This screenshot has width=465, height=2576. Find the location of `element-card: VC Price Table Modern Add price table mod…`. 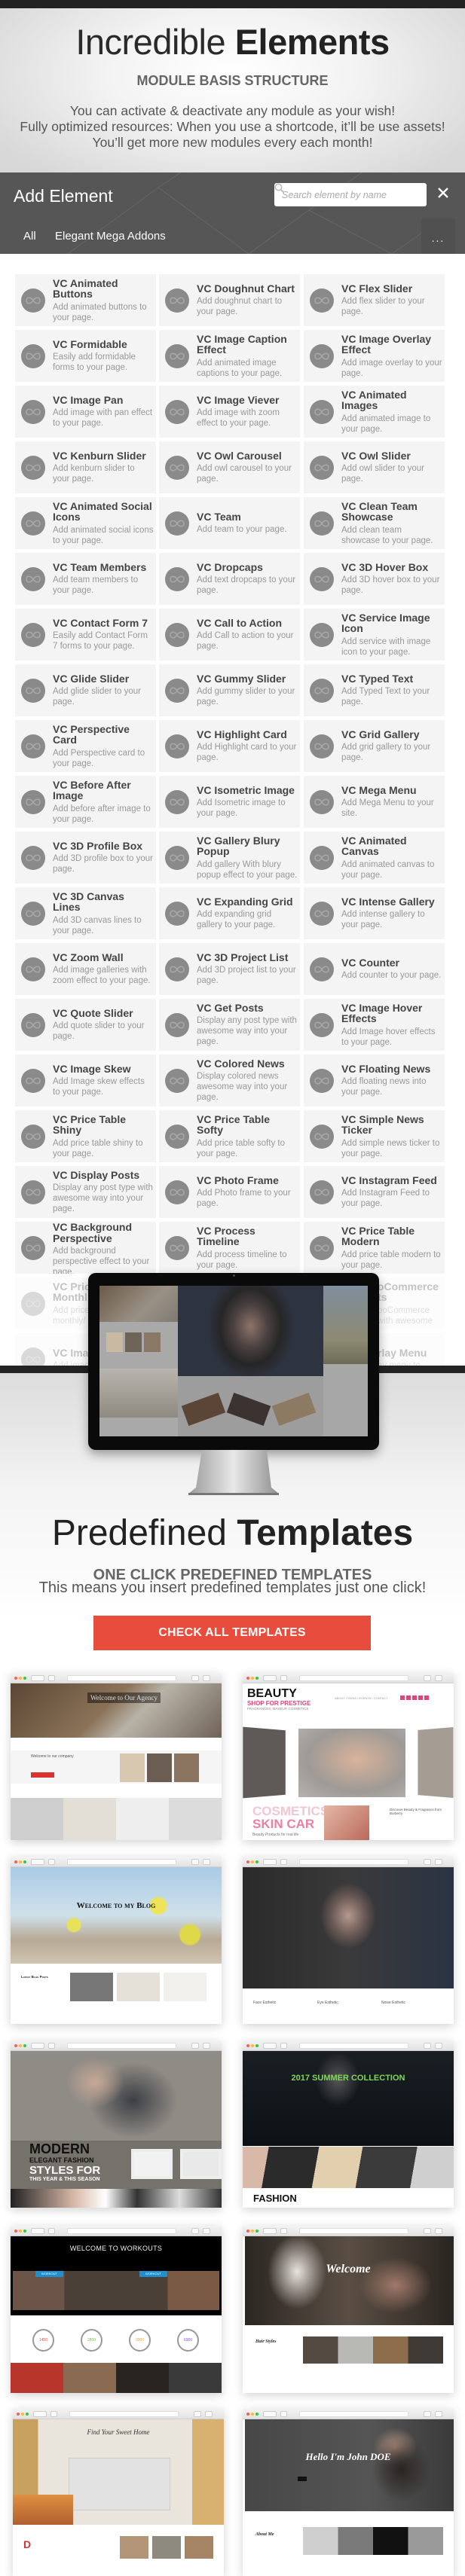

element-card: VC Price Table Modern Add price table mod… is located at coordinates (374, 1248).